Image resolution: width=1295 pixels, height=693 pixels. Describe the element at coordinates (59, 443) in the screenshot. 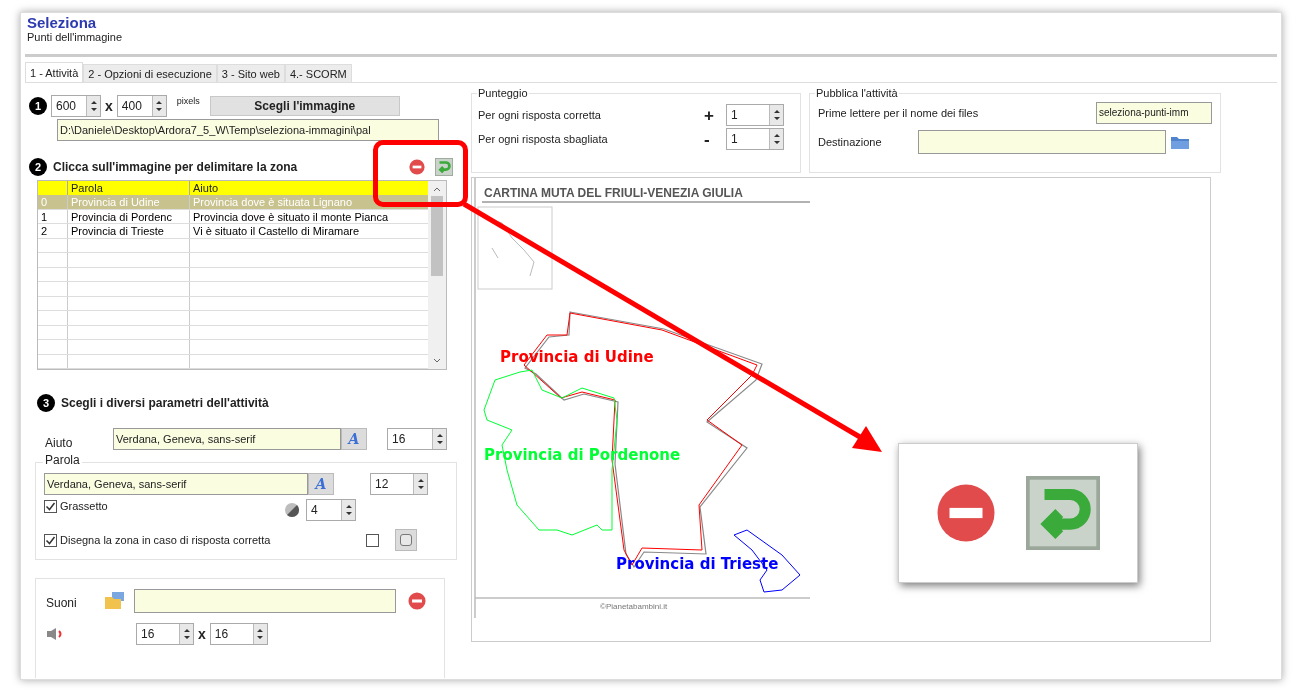

I see `field-label: Aiuto` at that location.